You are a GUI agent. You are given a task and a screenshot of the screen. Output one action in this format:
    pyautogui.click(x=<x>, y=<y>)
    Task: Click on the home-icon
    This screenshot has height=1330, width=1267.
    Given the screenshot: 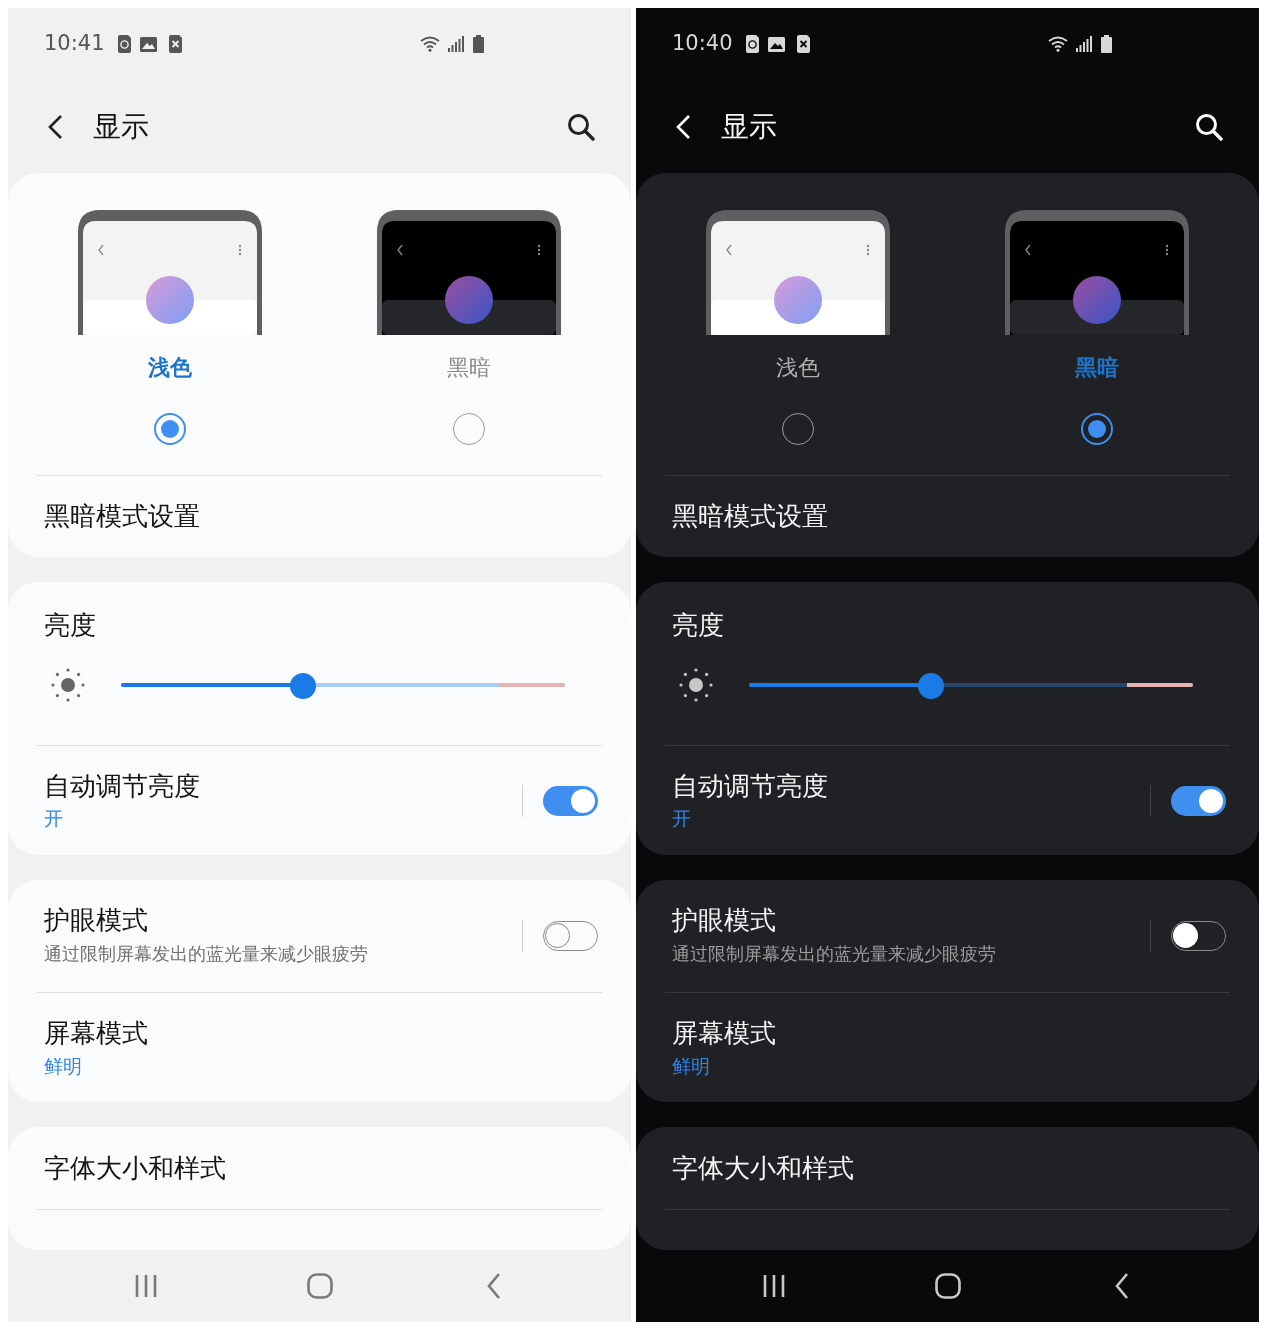 What is the action you would take?
    pyautogui.click(x=947, y=1286)
    